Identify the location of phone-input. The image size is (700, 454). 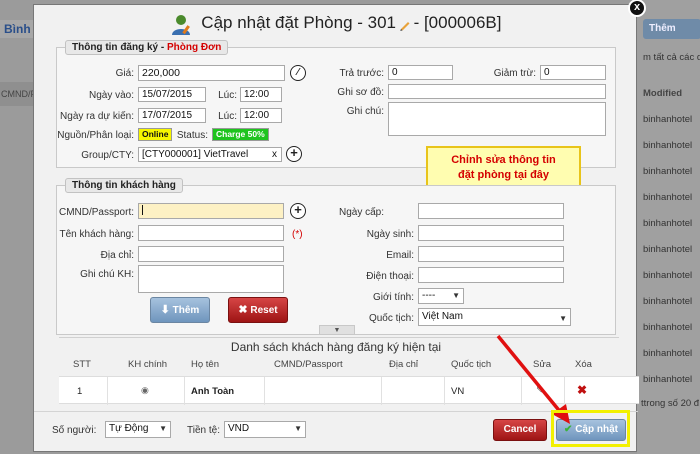
(491, 275).